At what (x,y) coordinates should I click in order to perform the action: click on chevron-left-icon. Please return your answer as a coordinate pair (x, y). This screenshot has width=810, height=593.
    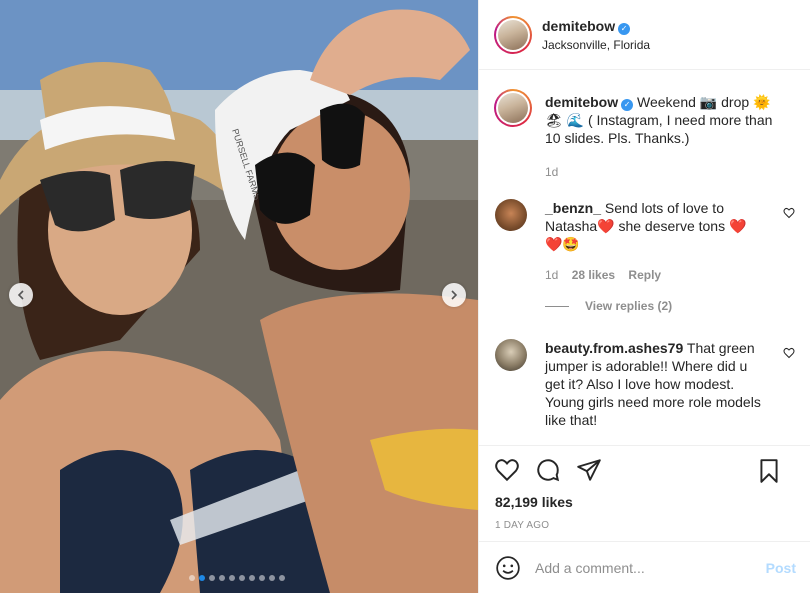
    Looking at the image, I should click on (20, 295).